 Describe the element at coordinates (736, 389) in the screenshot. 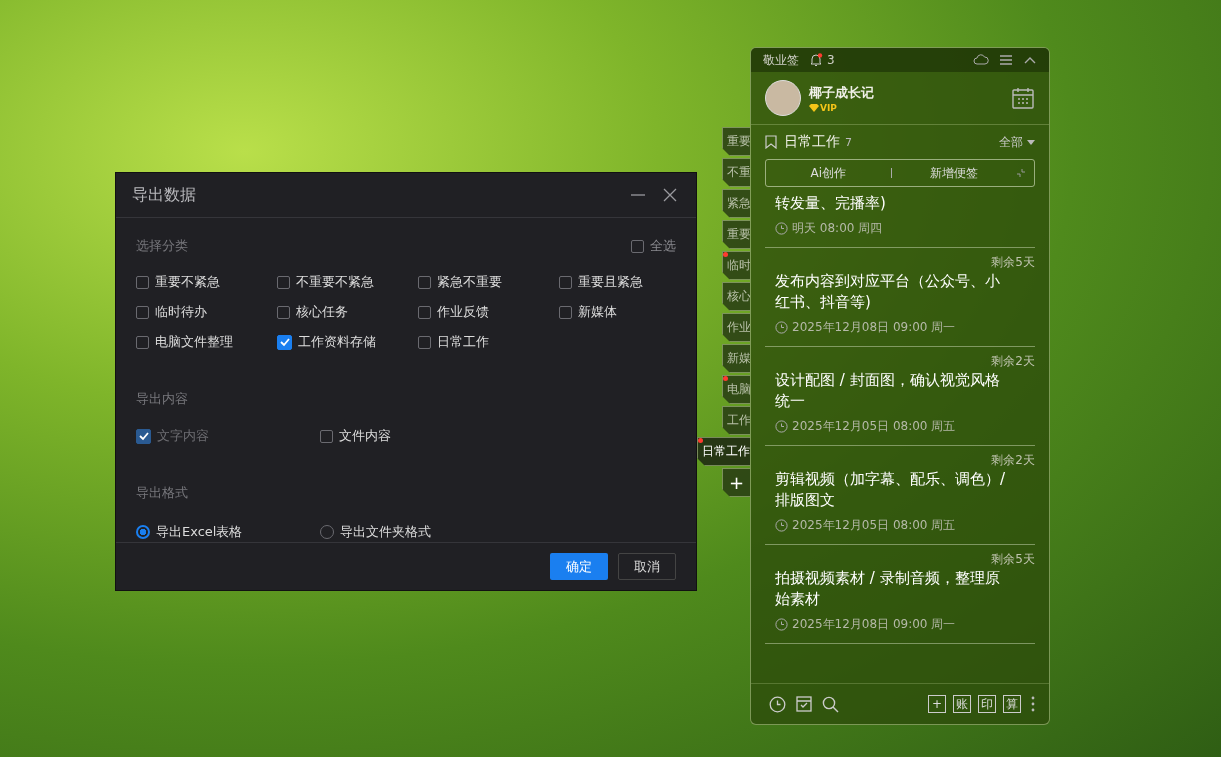

I see `category-tab: 电脑` at that location.